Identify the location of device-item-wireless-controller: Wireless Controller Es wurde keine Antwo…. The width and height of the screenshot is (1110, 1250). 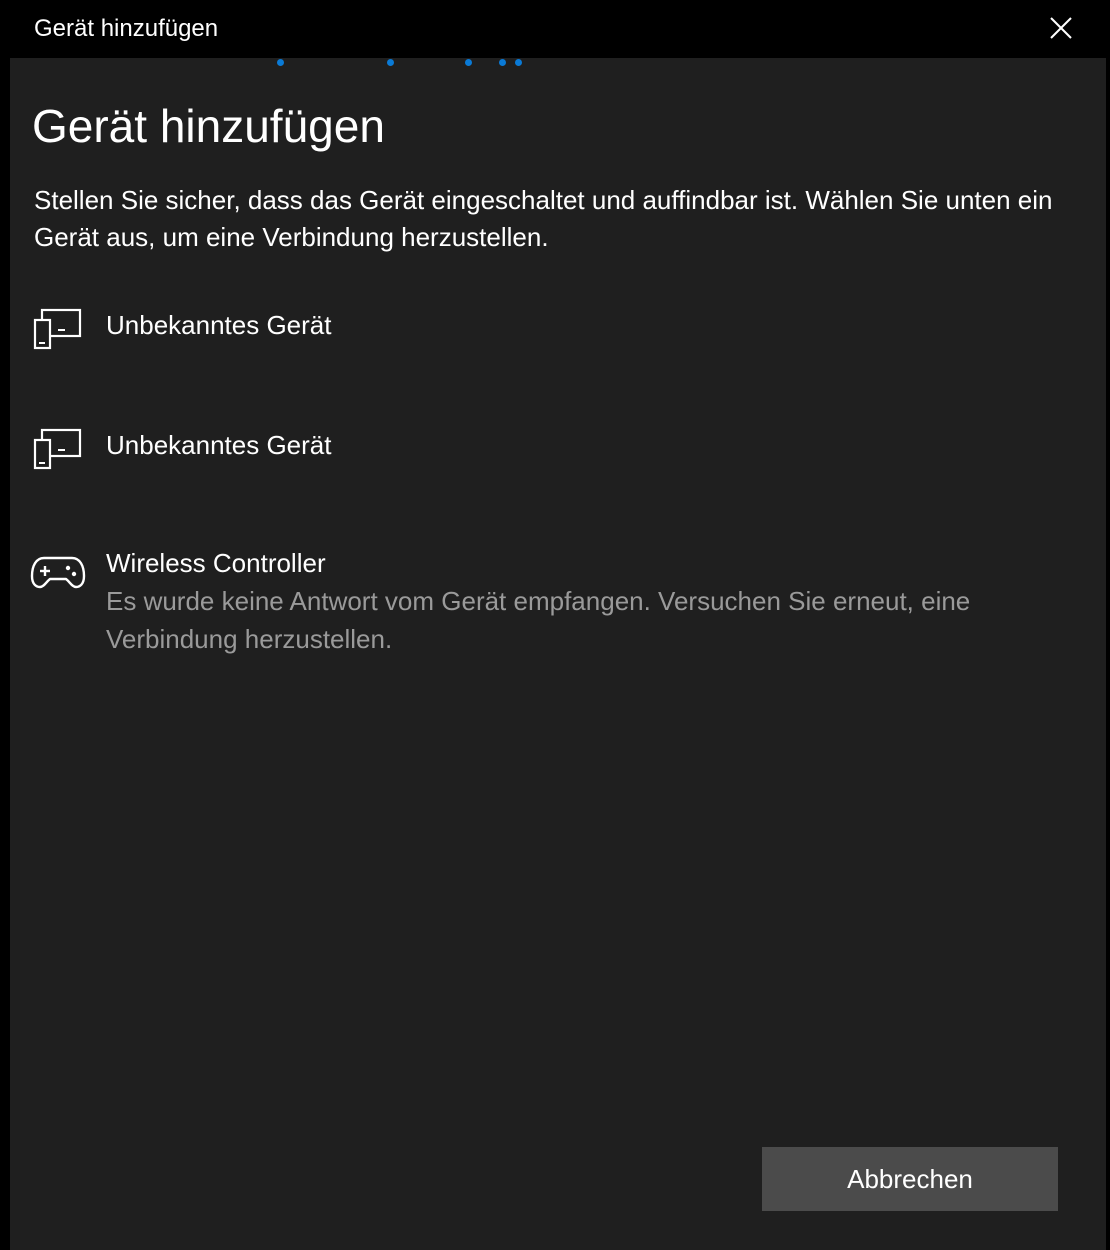
(555, 602).